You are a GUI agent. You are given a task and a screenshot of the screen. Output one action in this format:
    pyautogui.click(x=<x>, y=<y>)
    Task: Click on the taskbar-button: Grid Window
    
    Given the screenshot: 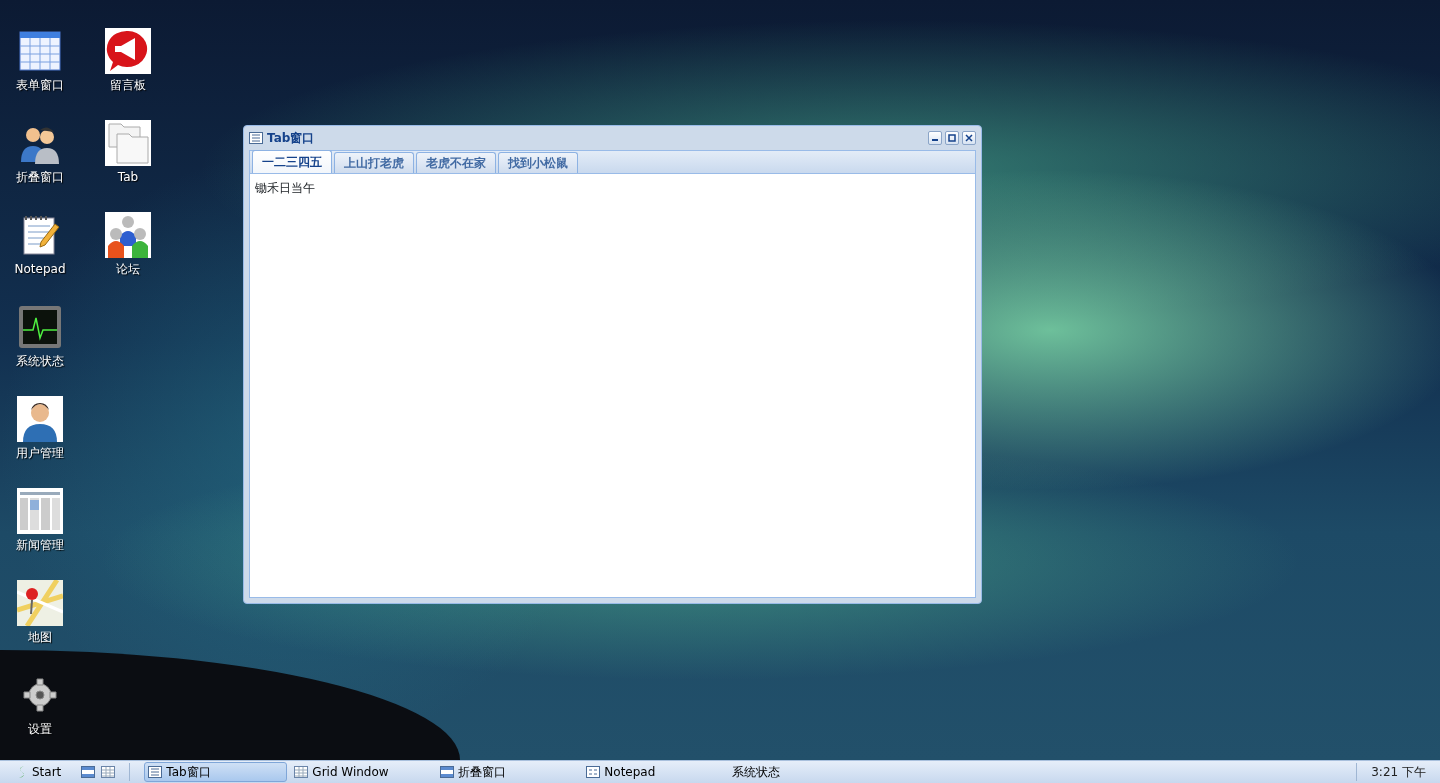 What is the action you would take?
    pyautogui.click(x=362, y=772)
    